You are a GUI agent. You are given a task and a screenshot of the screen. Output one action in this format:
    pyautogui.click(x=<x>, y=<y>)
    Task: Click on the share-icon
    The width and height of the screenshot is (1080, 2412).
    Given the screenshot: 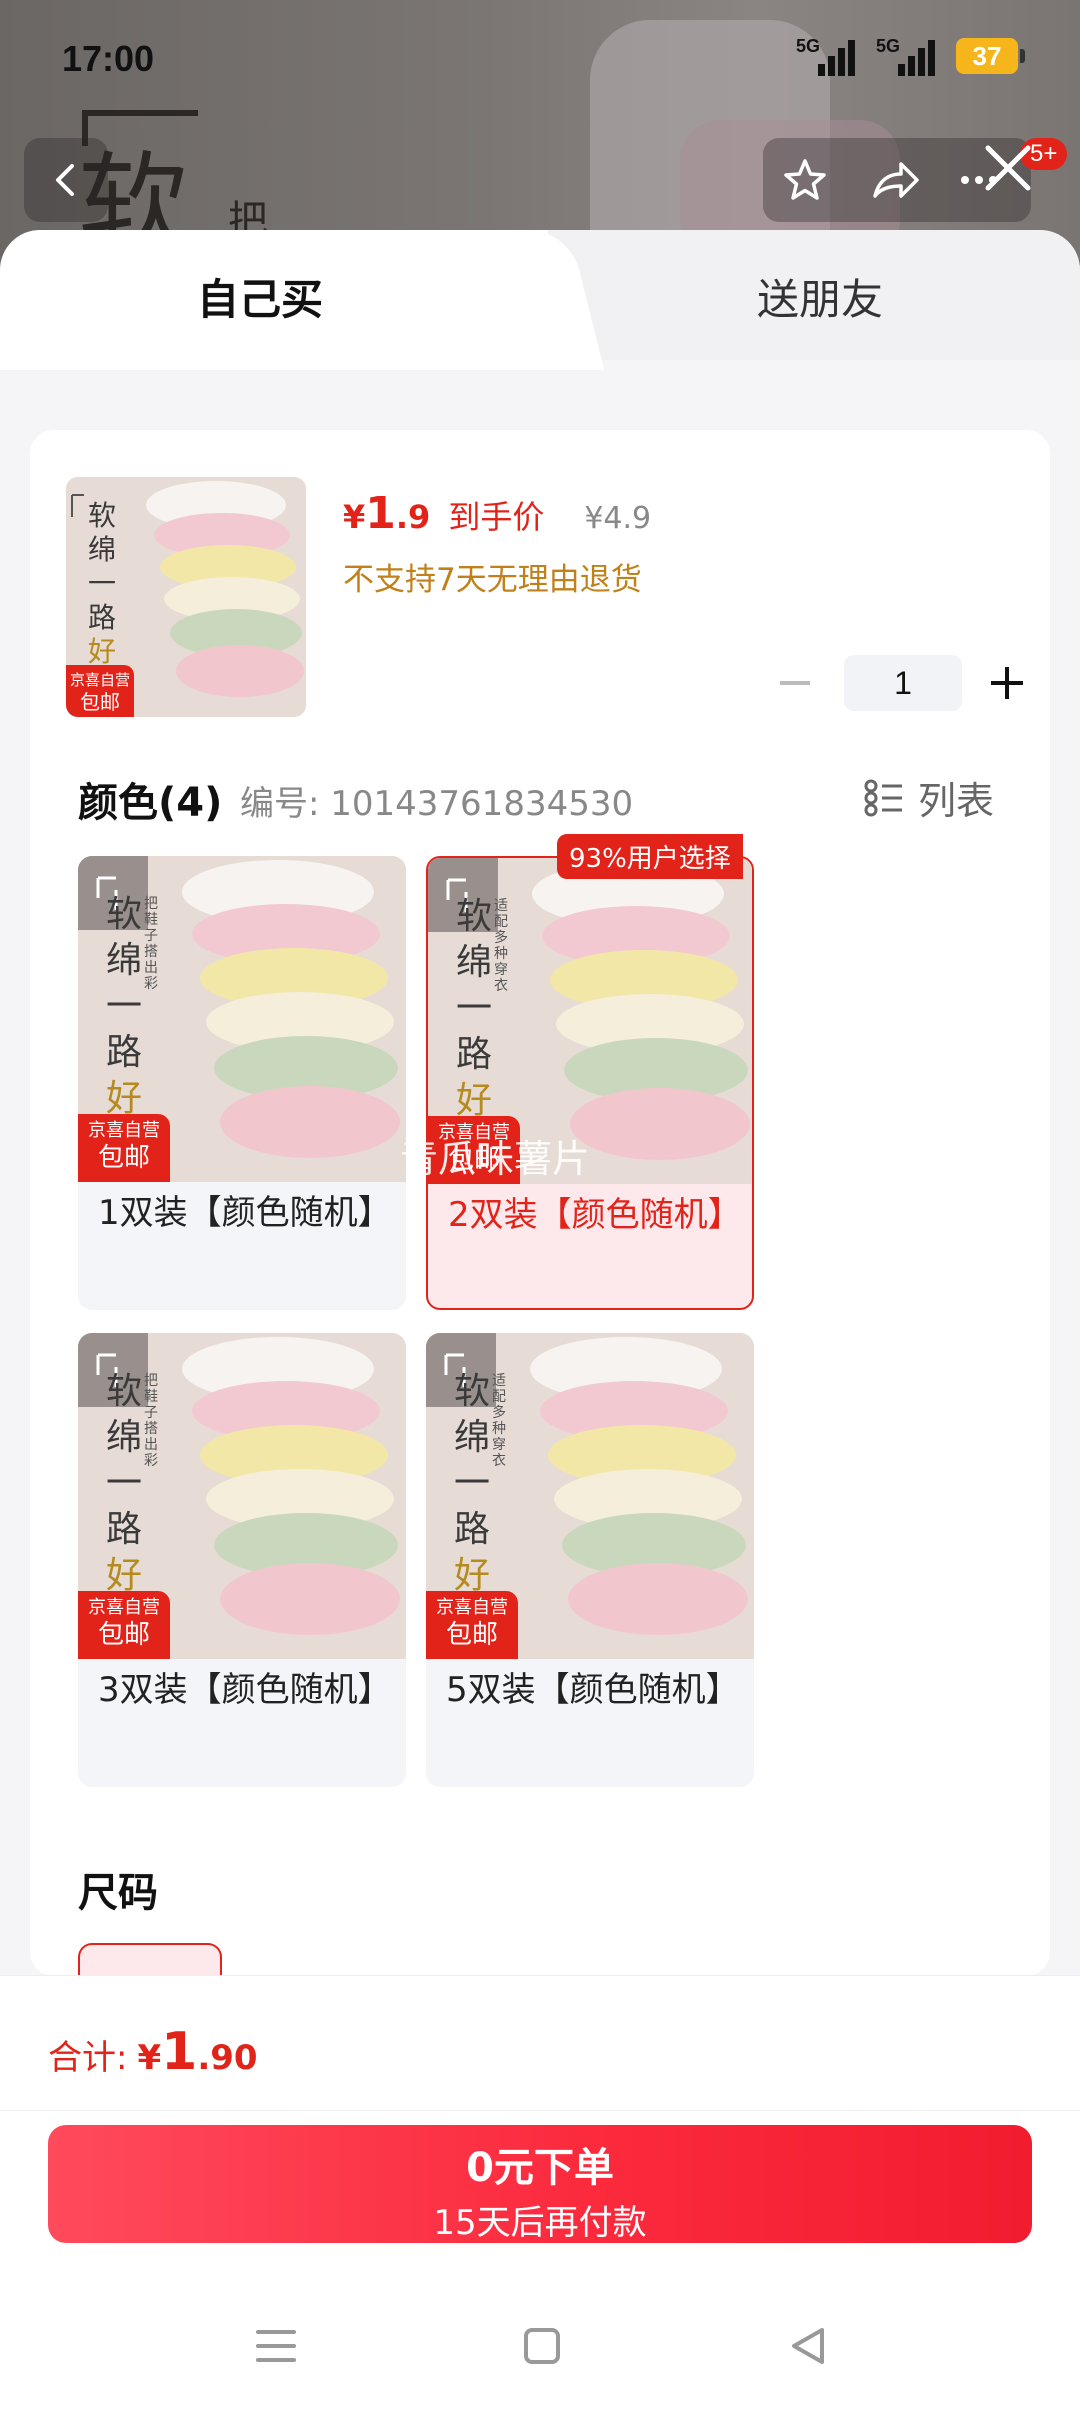 What is the action you would take?
    pyautogui.click(x=895, y=180)
    